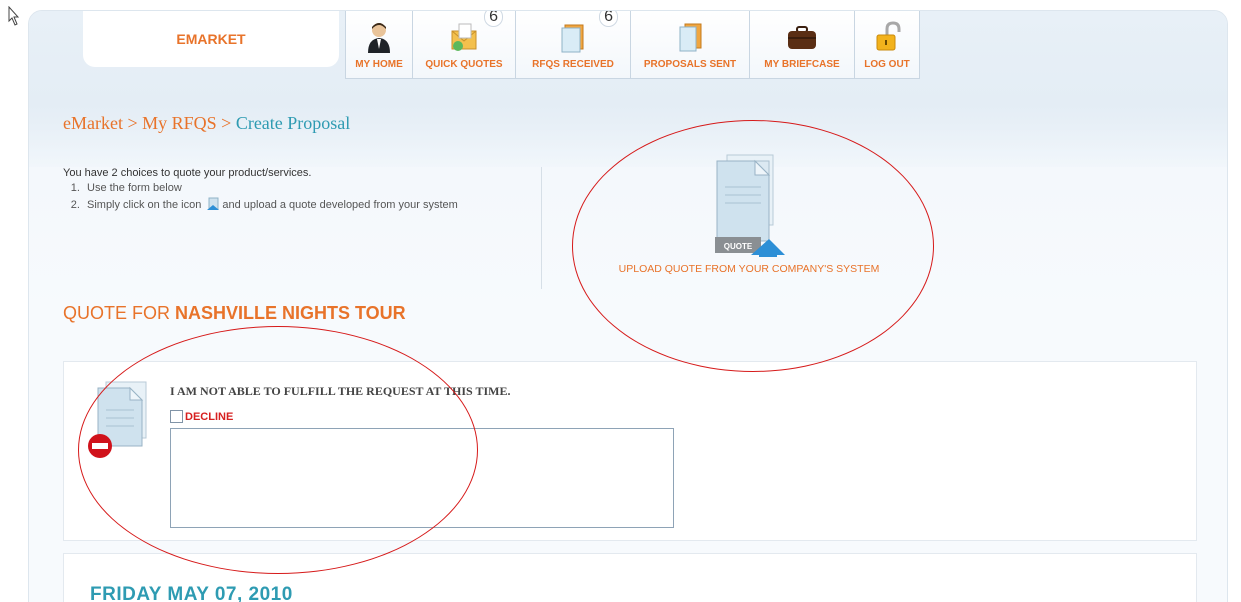  I want to click on quote-icon-text: QUOTE, so click(738, 246).